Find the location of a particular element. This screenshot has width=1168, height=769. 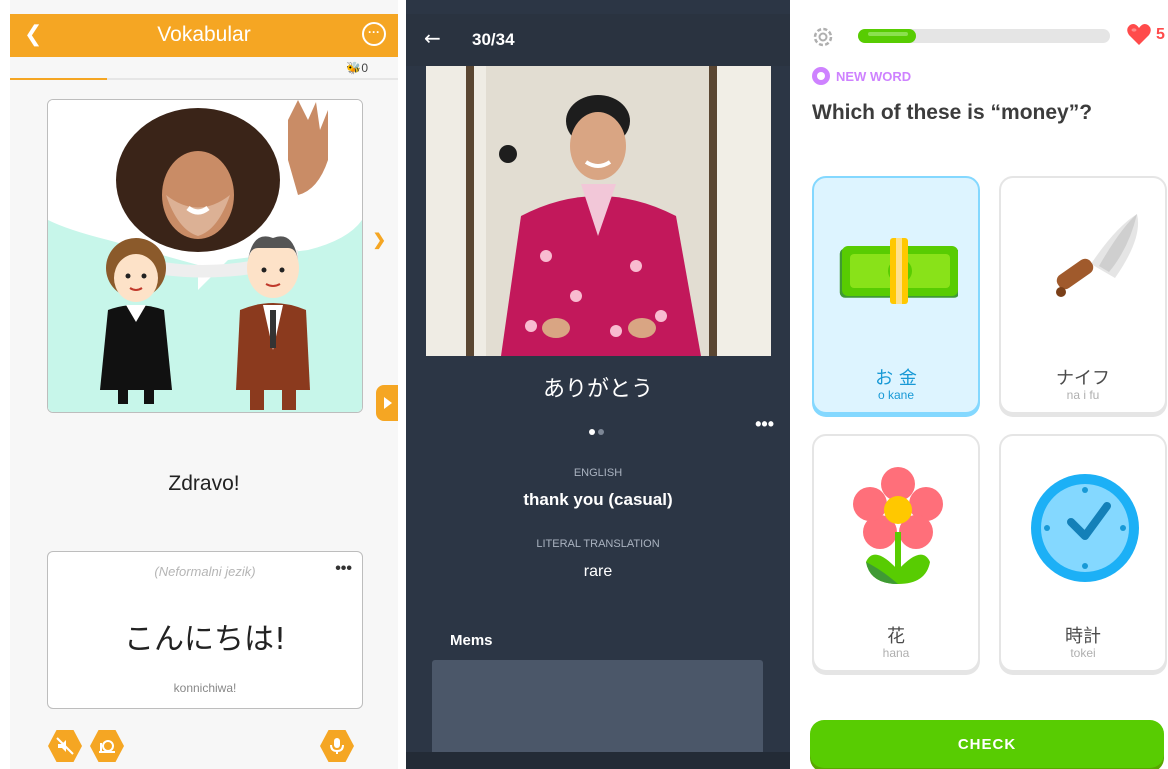

choice-card-knife: ナイフ na i fu is located at coordinates (1083, 295).